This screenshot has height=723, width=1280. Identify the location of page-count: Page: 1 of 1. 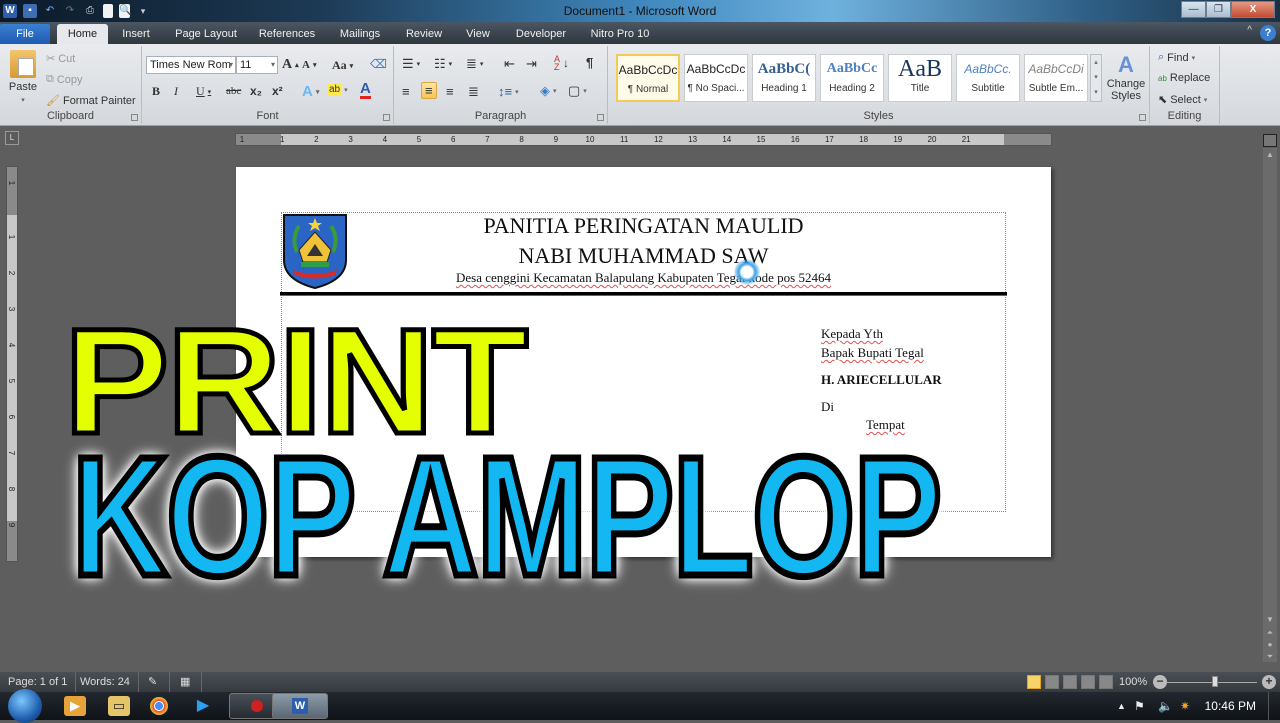
(38, 682).